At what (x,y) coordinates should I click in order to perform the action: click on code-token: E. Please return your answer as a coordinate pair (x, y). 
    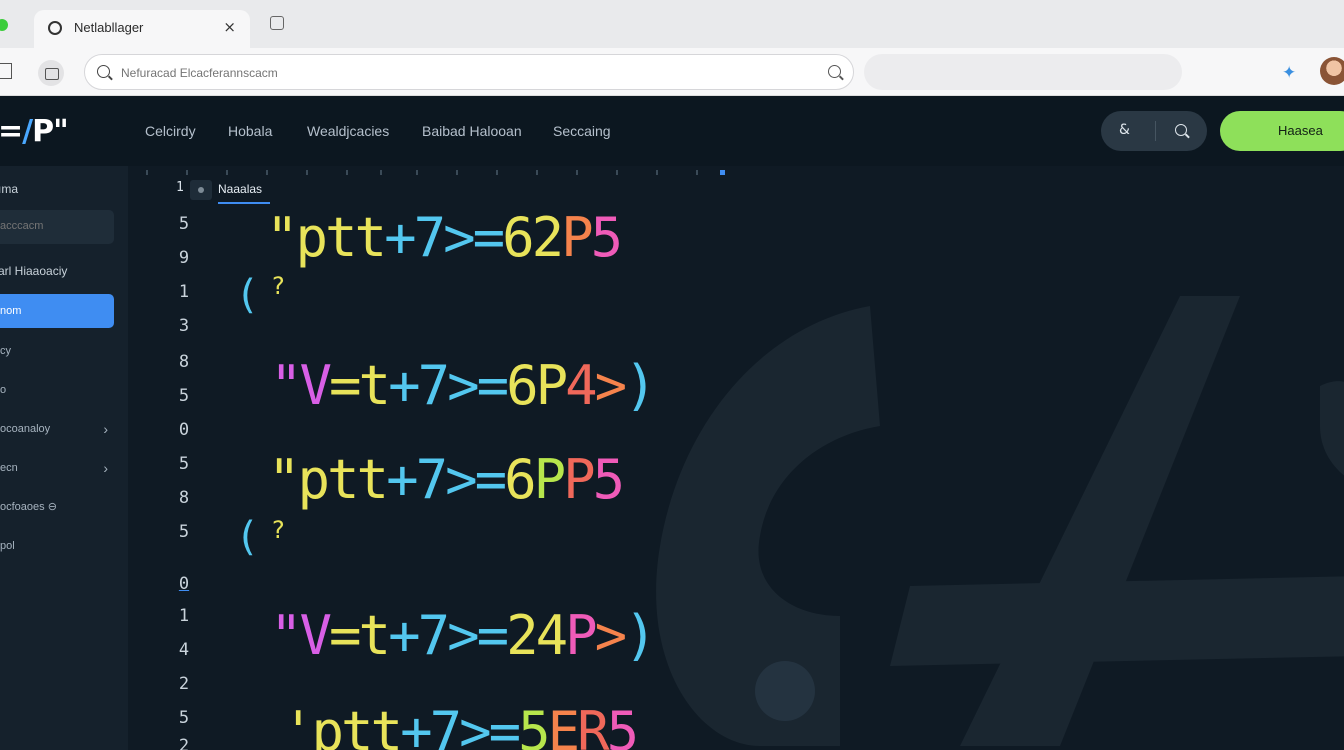
    Looking at the image, I should click on (563, 725).